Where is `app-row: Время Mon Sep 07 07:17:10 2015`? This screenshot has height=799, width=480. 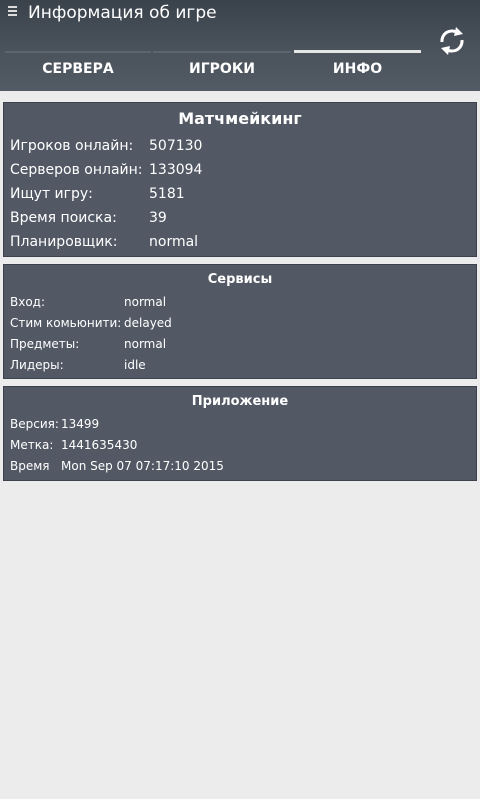
app-row: Время Mon Sep 07 07:17:10 2015 is located at coordinates (240, 466).